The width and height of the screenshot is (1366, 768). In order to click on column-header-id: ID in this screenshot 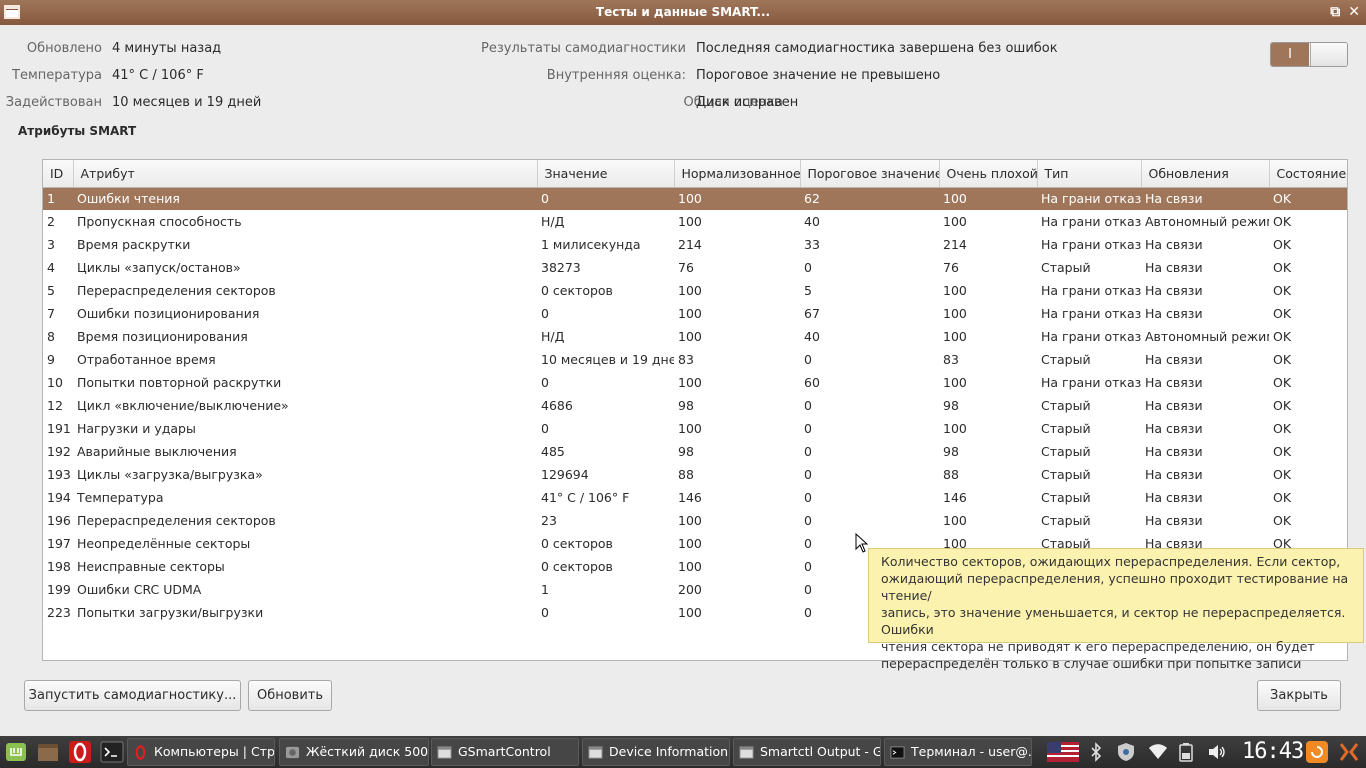, I will do `click(58, 174)`.